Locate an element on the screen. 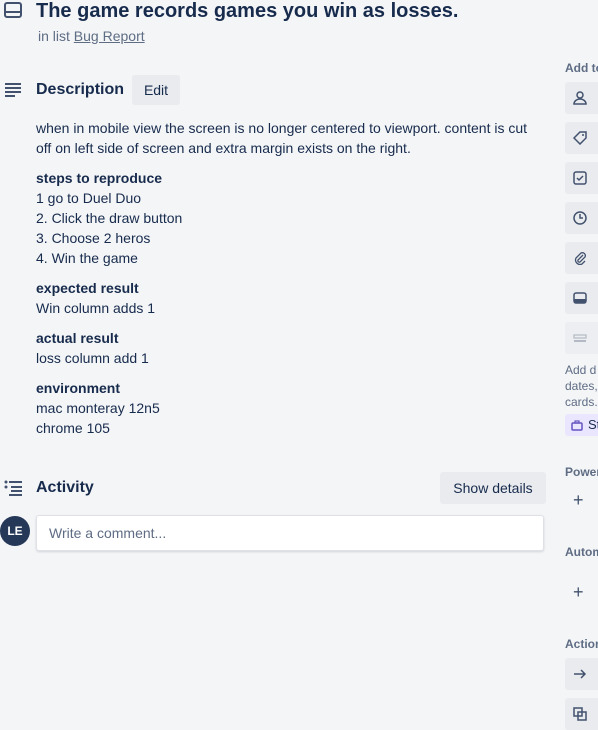  checklist-icon is located at coordinates (580, 178).